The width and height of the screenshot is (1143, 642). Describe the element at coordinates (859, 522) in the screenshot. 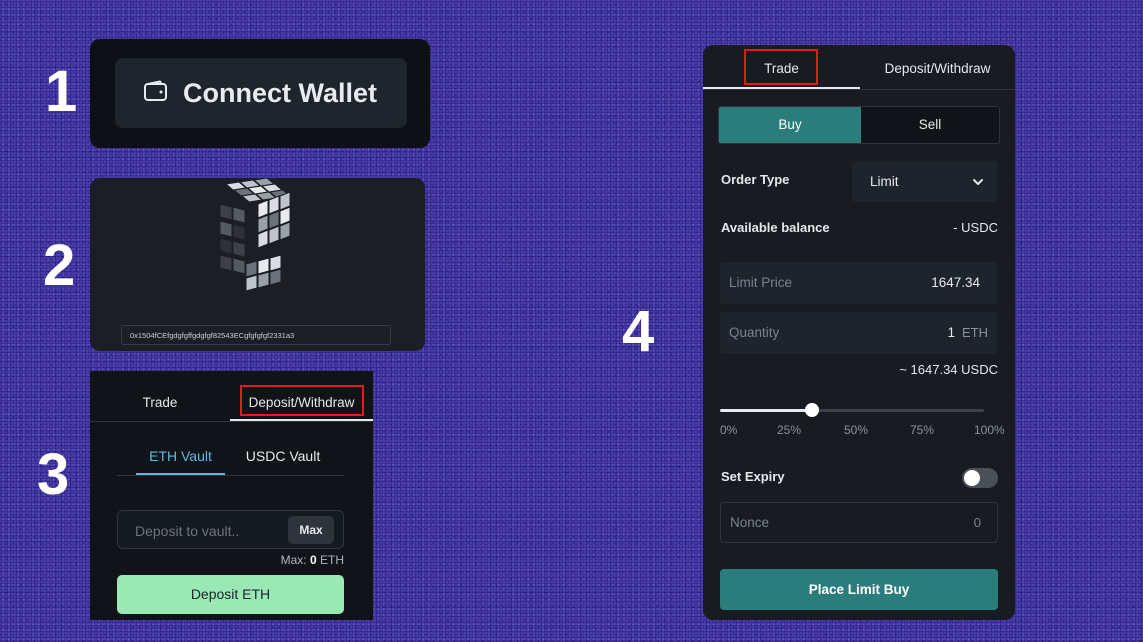

I see `nonce-field: Nonce 0` at that location.